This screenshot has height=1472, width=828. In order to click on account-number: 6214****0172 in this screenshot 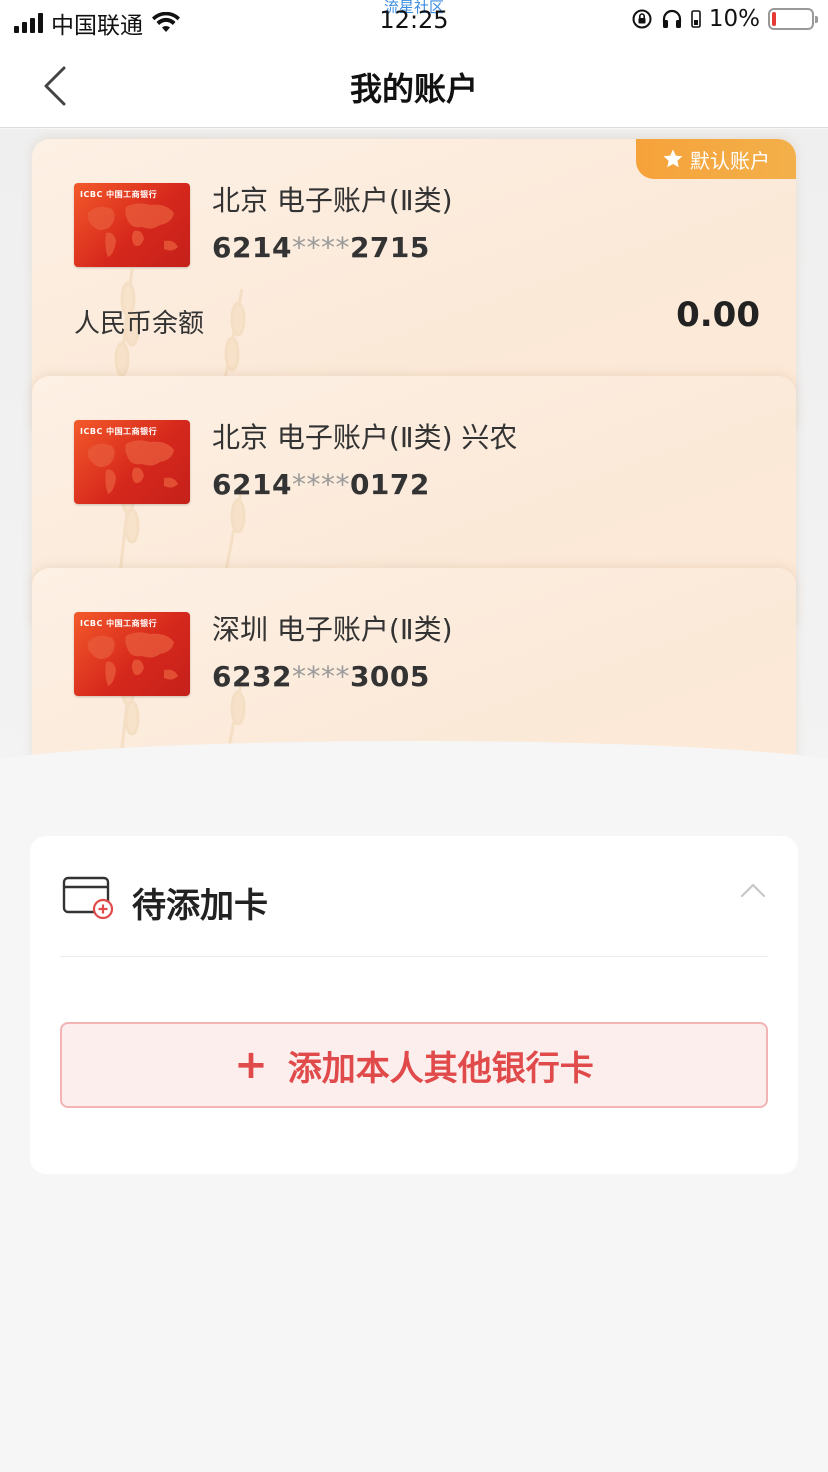, I will do `click(321, 484)`.